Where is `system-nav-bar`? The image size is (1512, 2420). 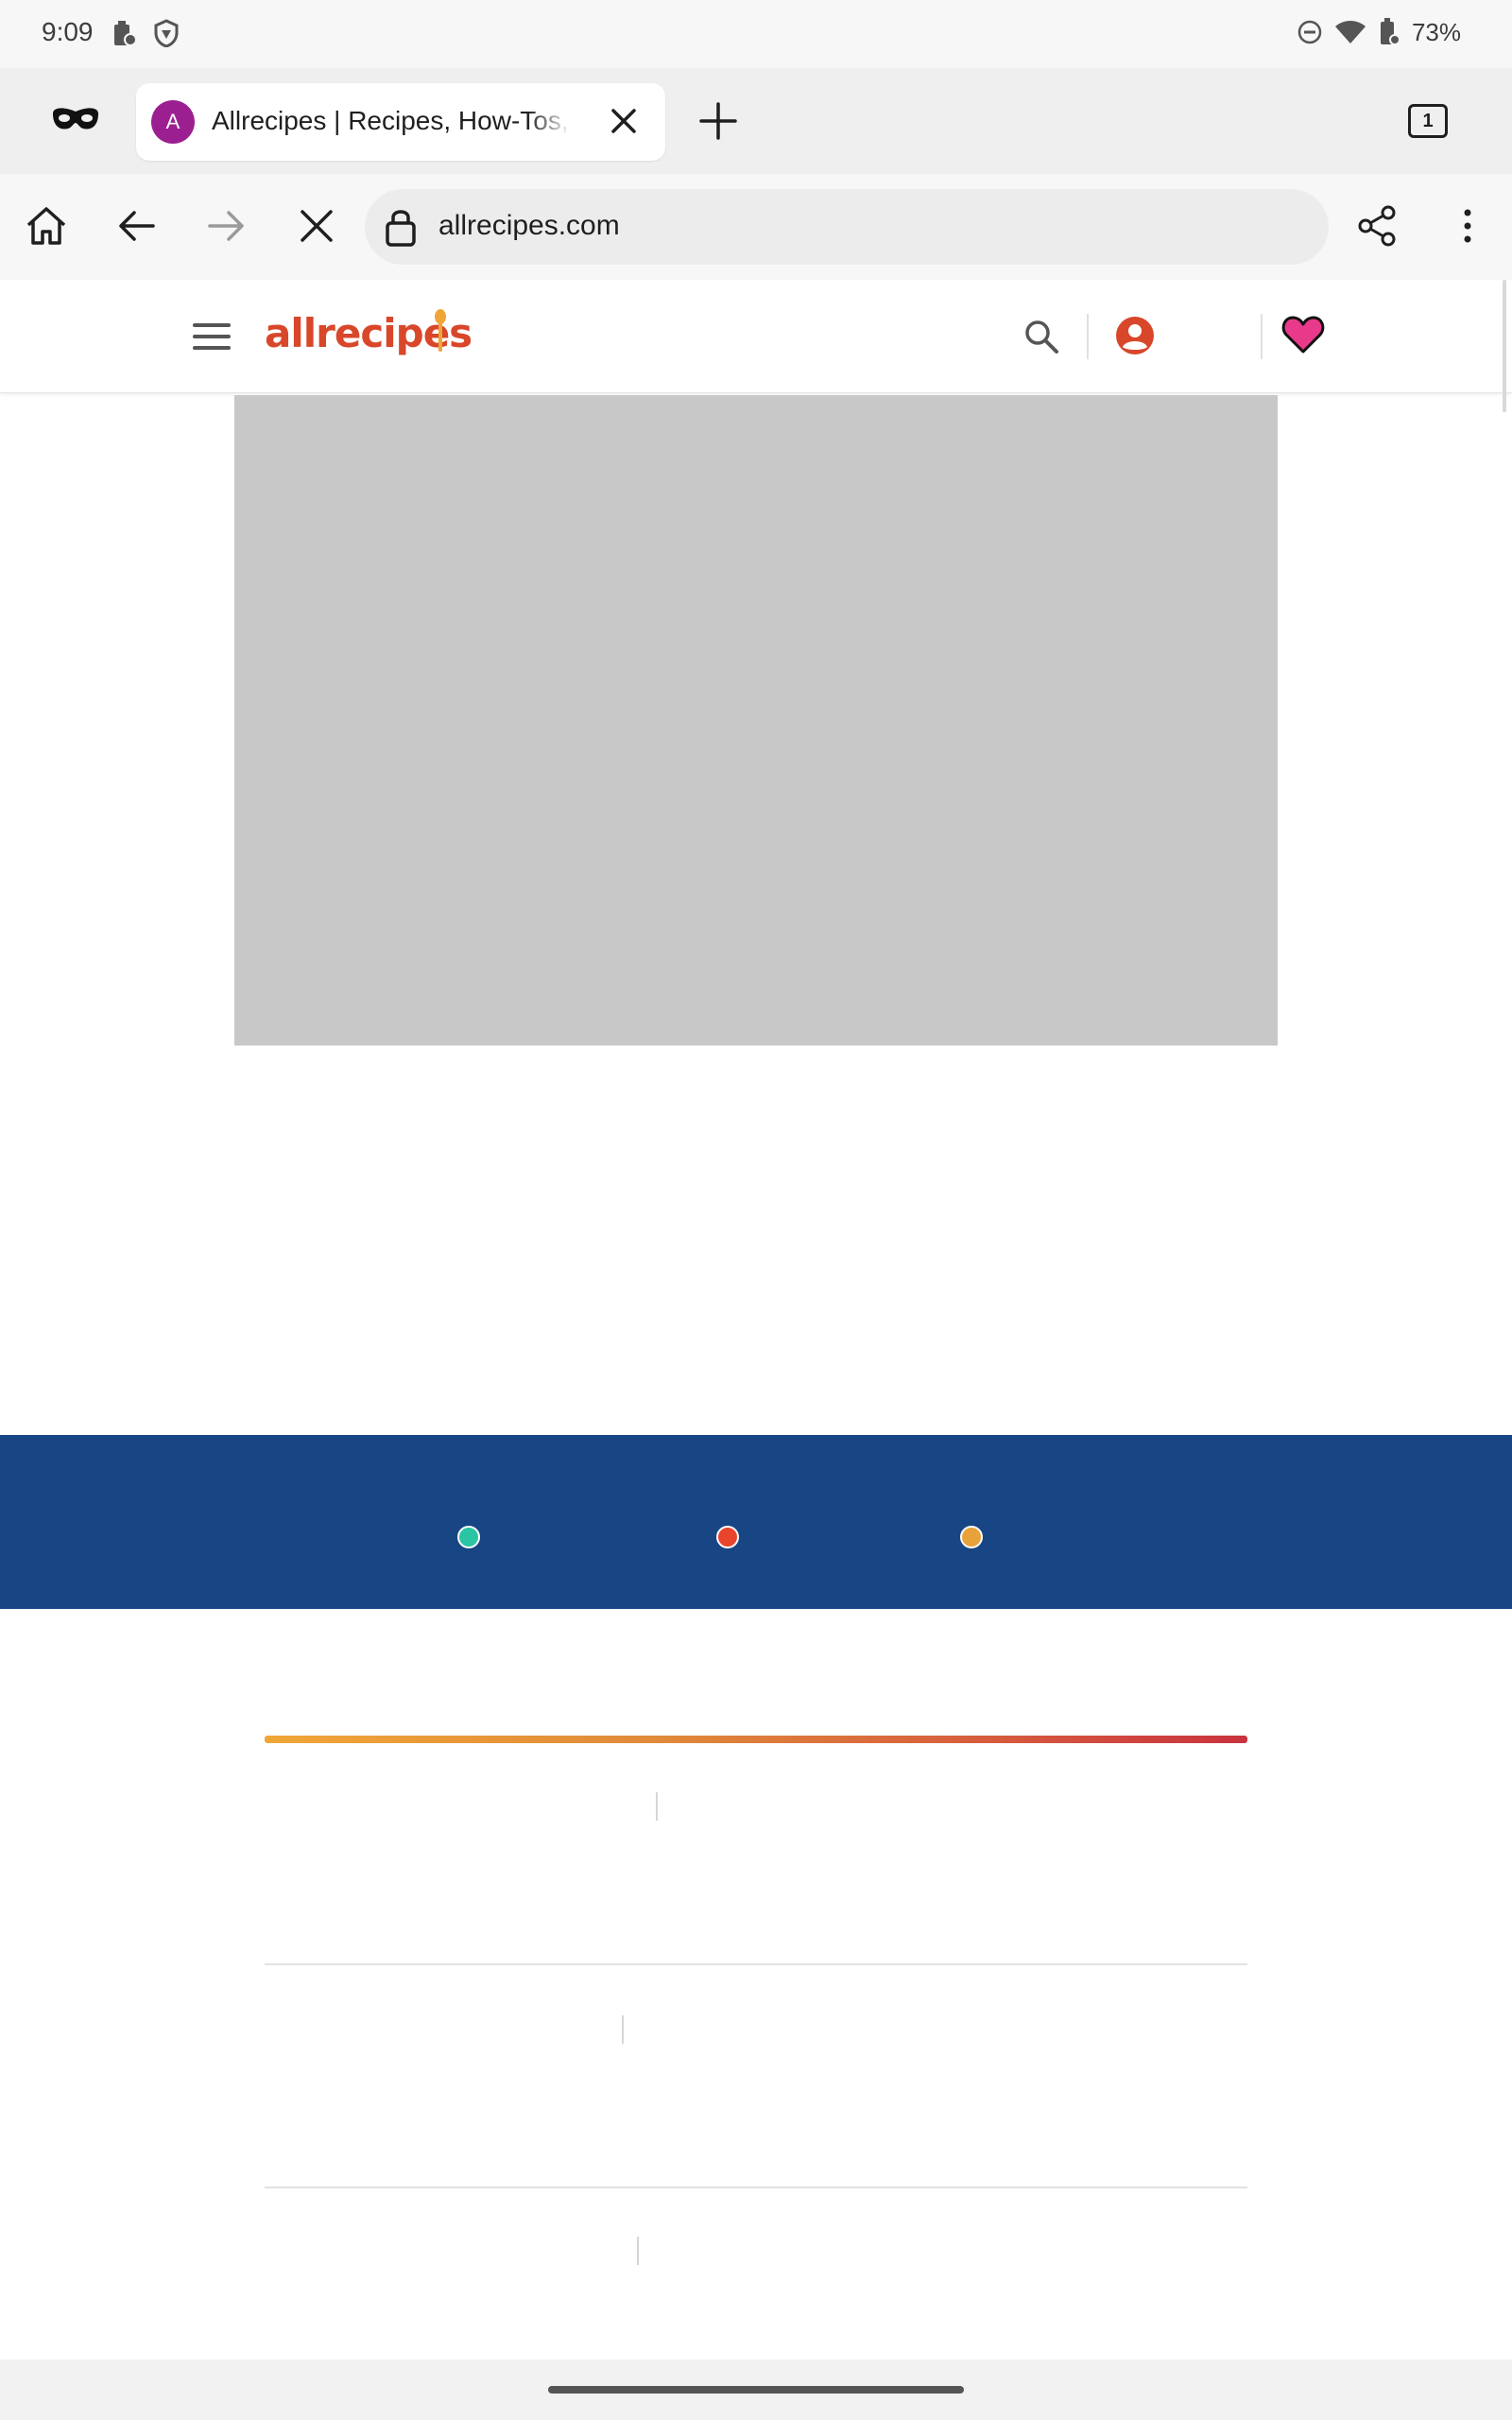
system-nav-bar is located at coordinates (756, 2390).